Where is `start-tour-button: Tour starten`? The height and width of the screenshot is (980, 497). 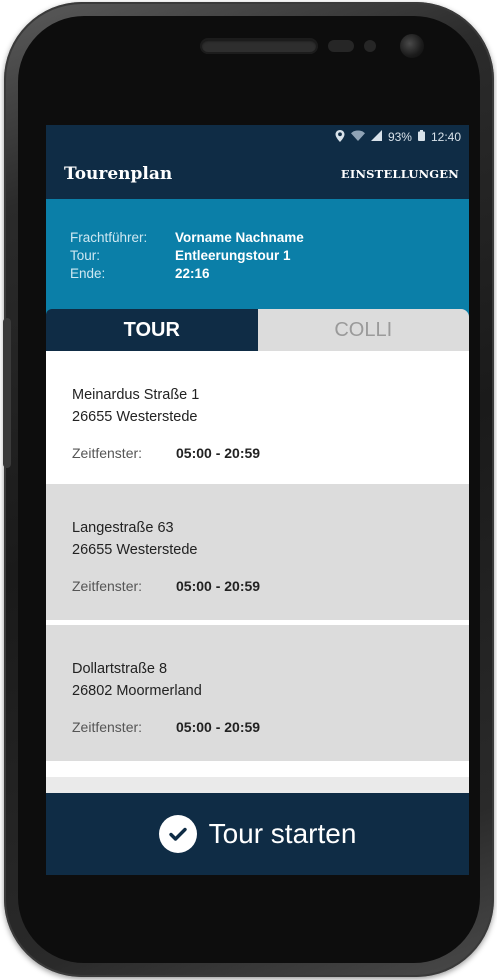
start-tour-button: Tour starten is located at coordinates (257, 834).